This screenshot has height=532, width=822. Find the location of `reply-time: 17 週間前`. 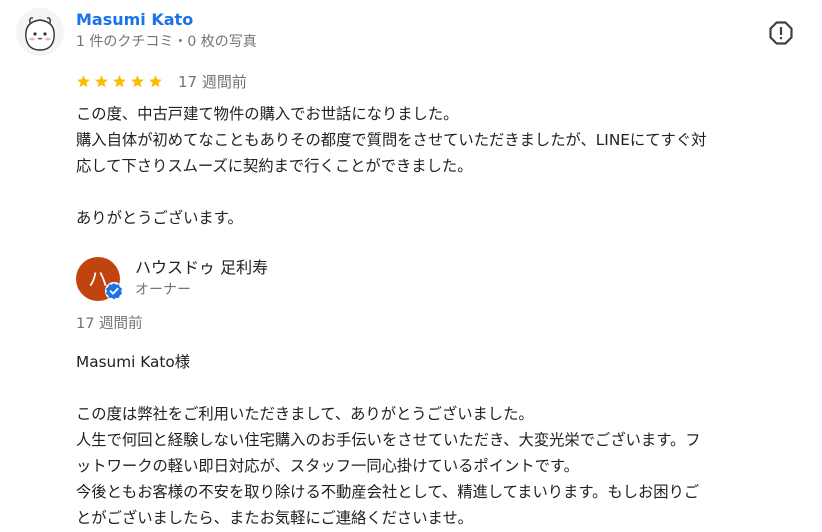

reply-time: 17 週間前 is located at coordinates (109, 324).